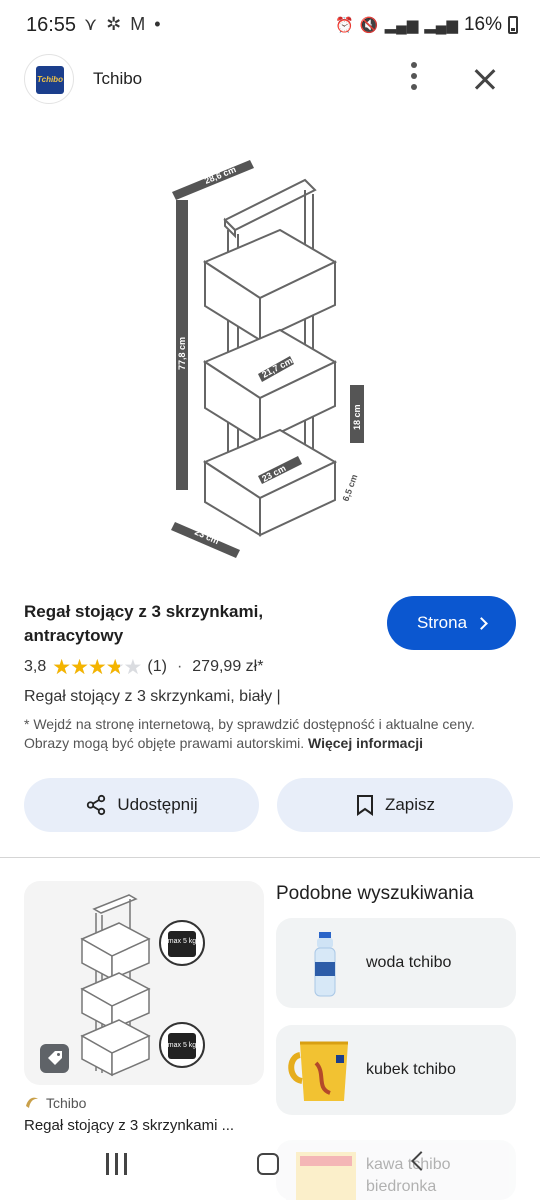 This screenshot has height=1200, width=540. I want to click on tchibo-logo-icon: Tchibo, so click(50, 80).